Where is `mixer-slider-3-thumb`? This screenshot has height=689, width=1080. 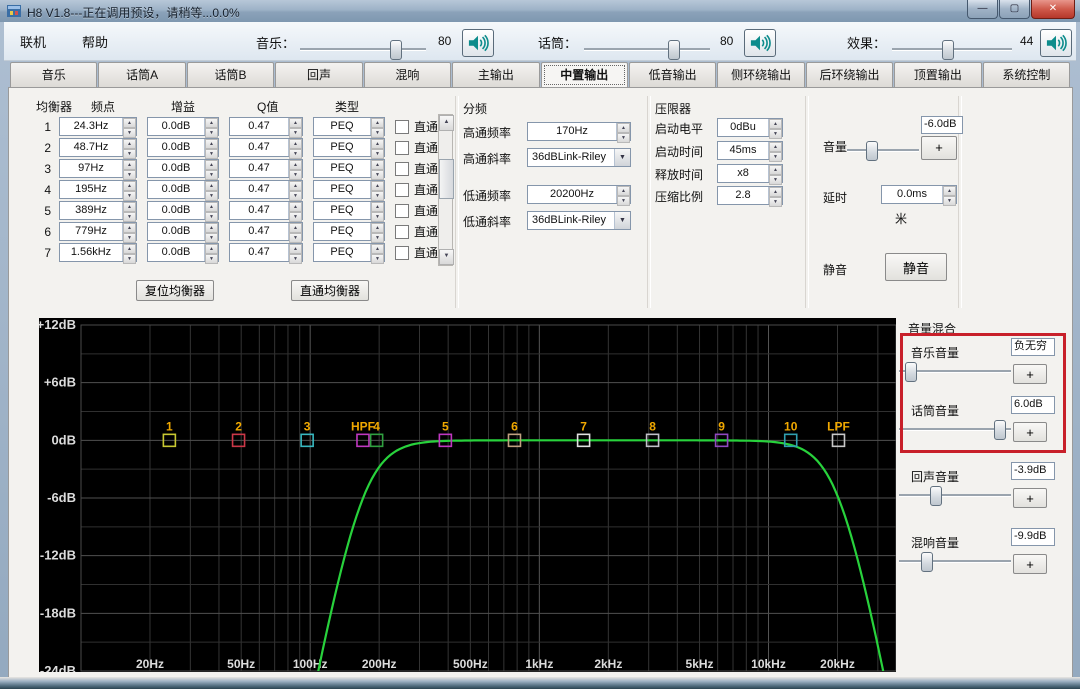 mixer-slider-3-thumb is located at coordinates (927, 562).